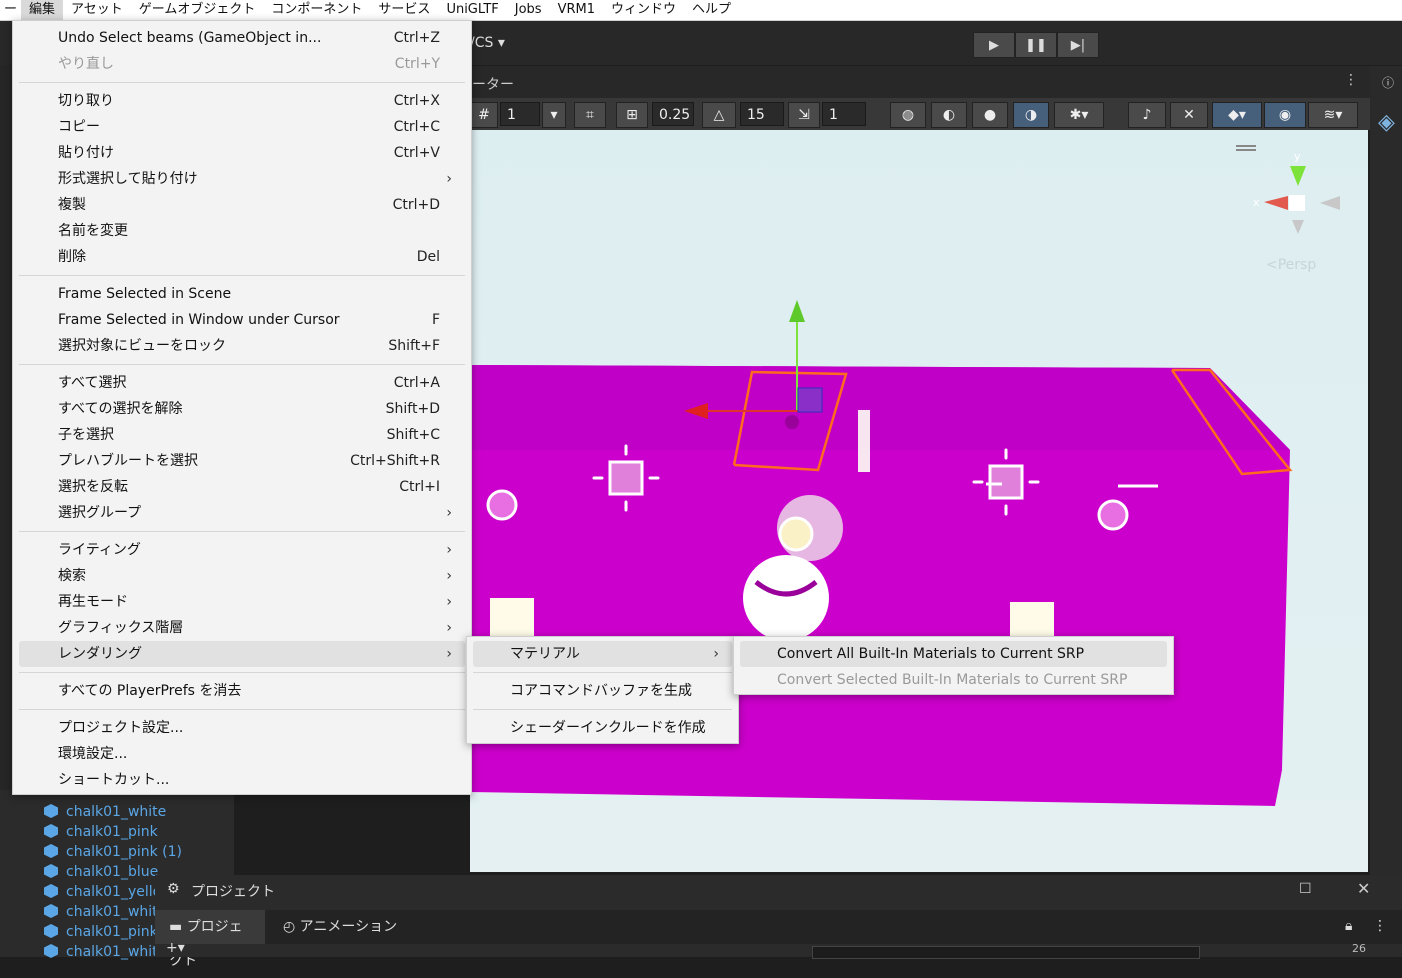  What do you see at coordinates (210, 939) in the screenshot?
I see `tab-project: ▬ プロジェクト` at bounding box center [210, 939].